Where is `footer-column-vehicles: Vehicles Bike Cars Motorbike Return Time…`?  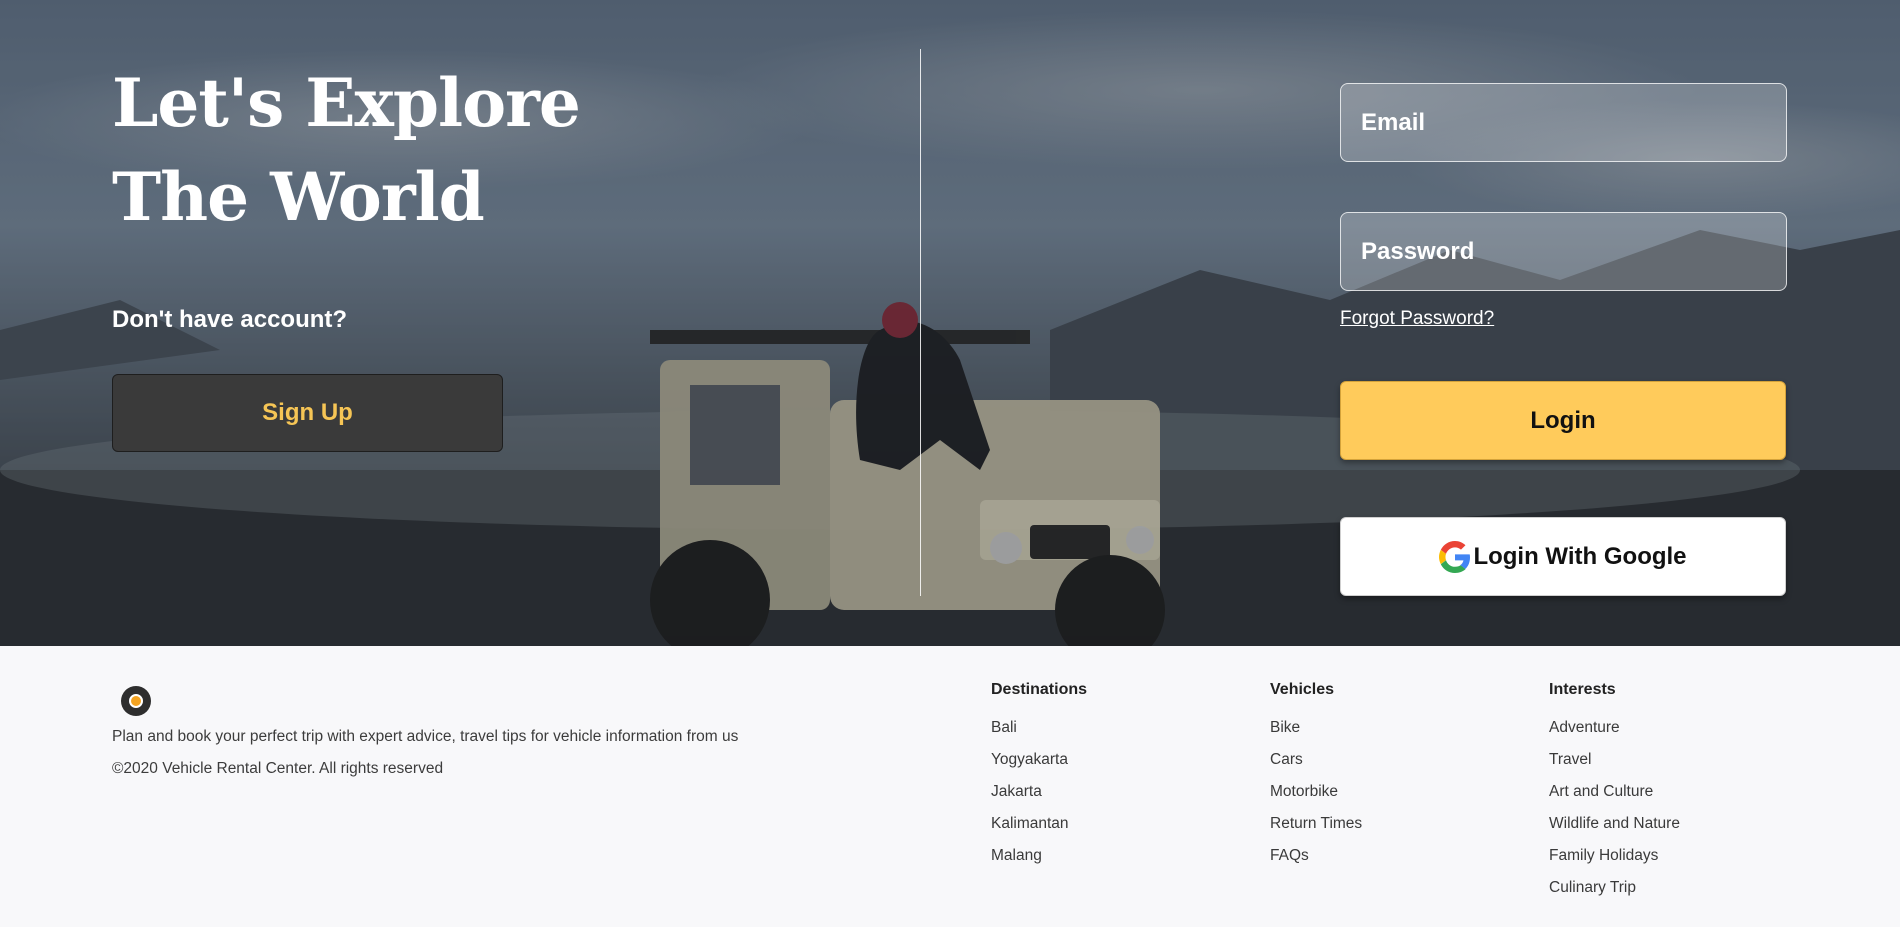 footer-column-vehicles: Vehicles Bike Cars Motorbike Return Time… is located at coordinates (1316, 779).